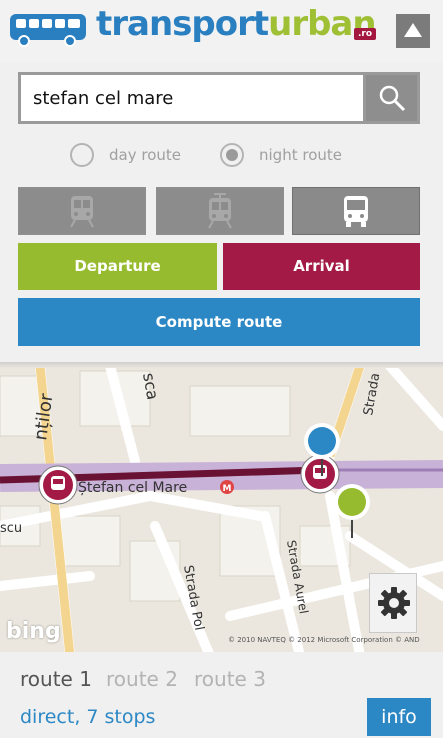  What do you see at coordinates (300, 155) in the screenshot?
I see `night-route-label: night route` at bounding box center [300, 155].